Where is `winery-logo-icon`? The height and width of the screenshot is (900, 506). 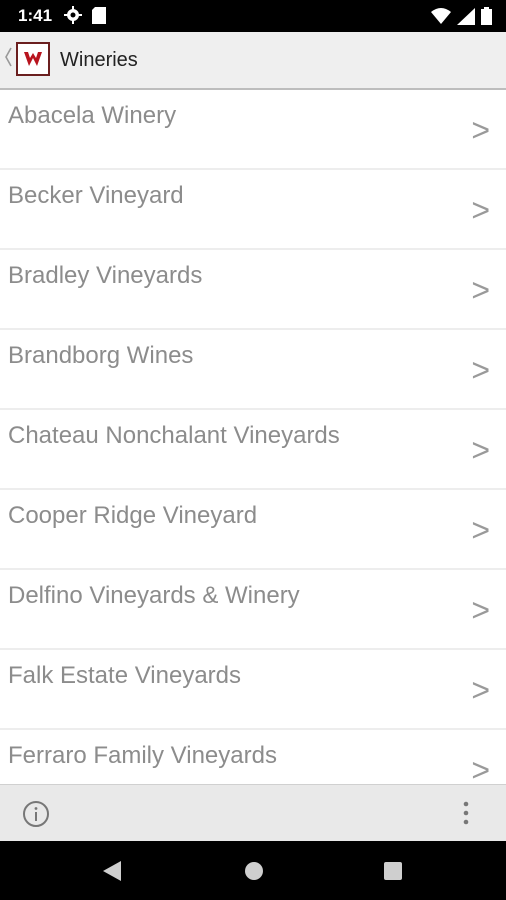
winery-logo-icon is located at coordinates (33, 59).